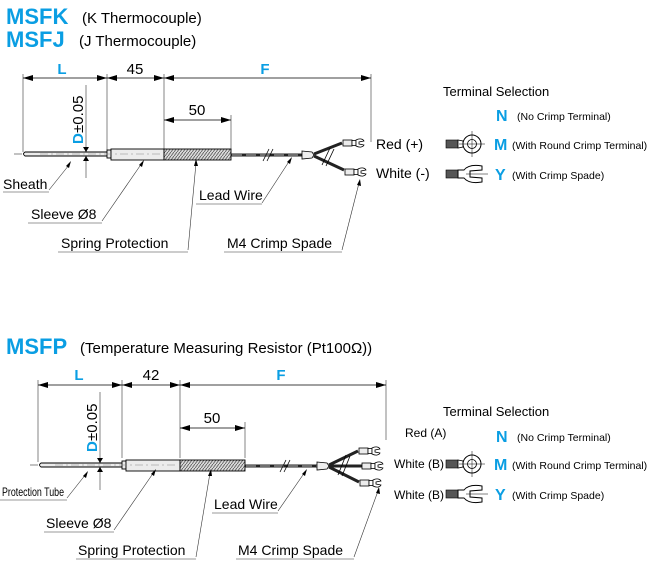 The image size is (653, 562). I want to click on wire-label-white: White (-), so click(403, 173).